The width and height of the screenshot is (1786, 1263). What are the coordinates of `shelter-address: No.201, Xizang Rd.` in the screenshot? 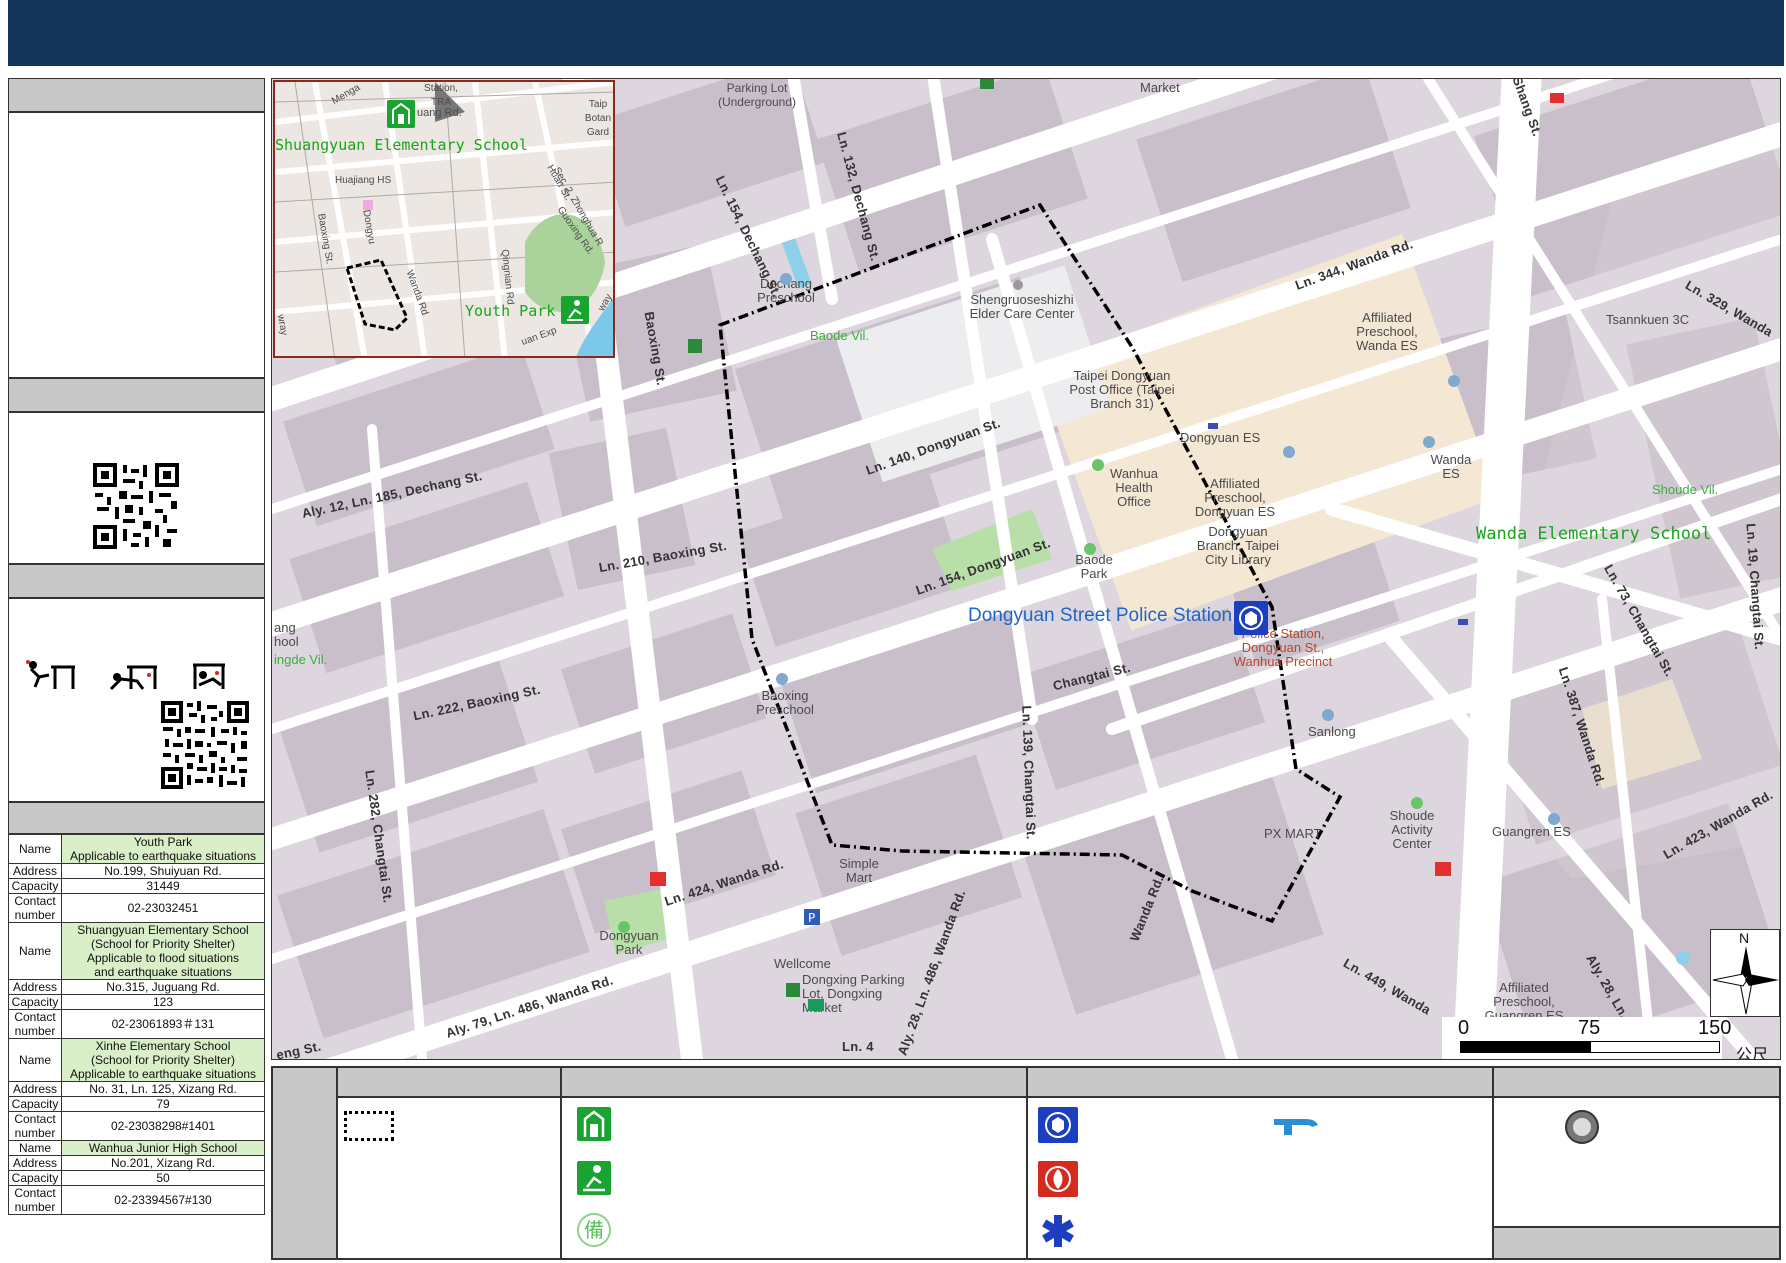 It's located at (163, 1163).